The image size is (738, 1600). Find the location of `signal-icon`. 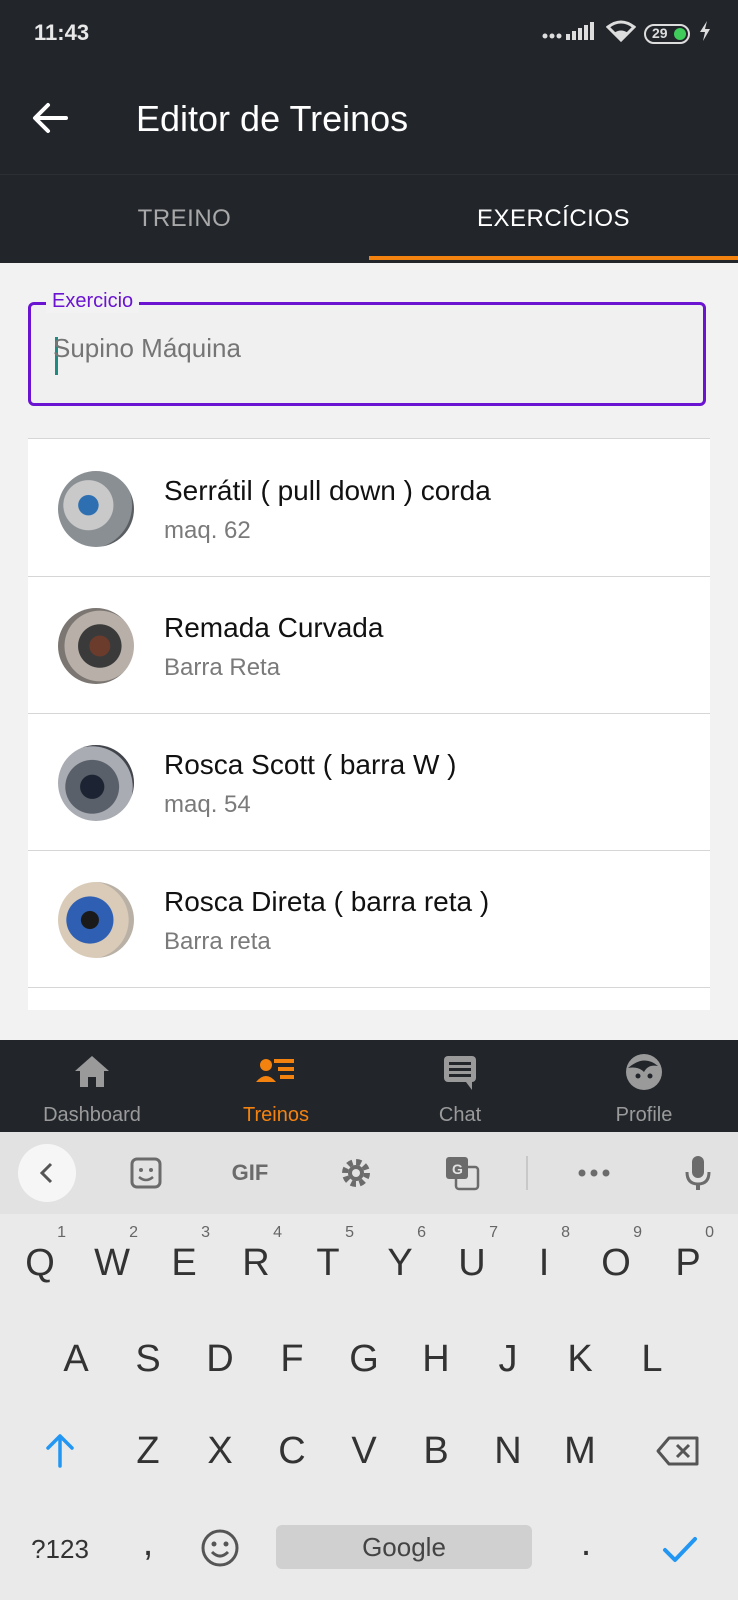

signal-icon is located at coordinates (570, 33).